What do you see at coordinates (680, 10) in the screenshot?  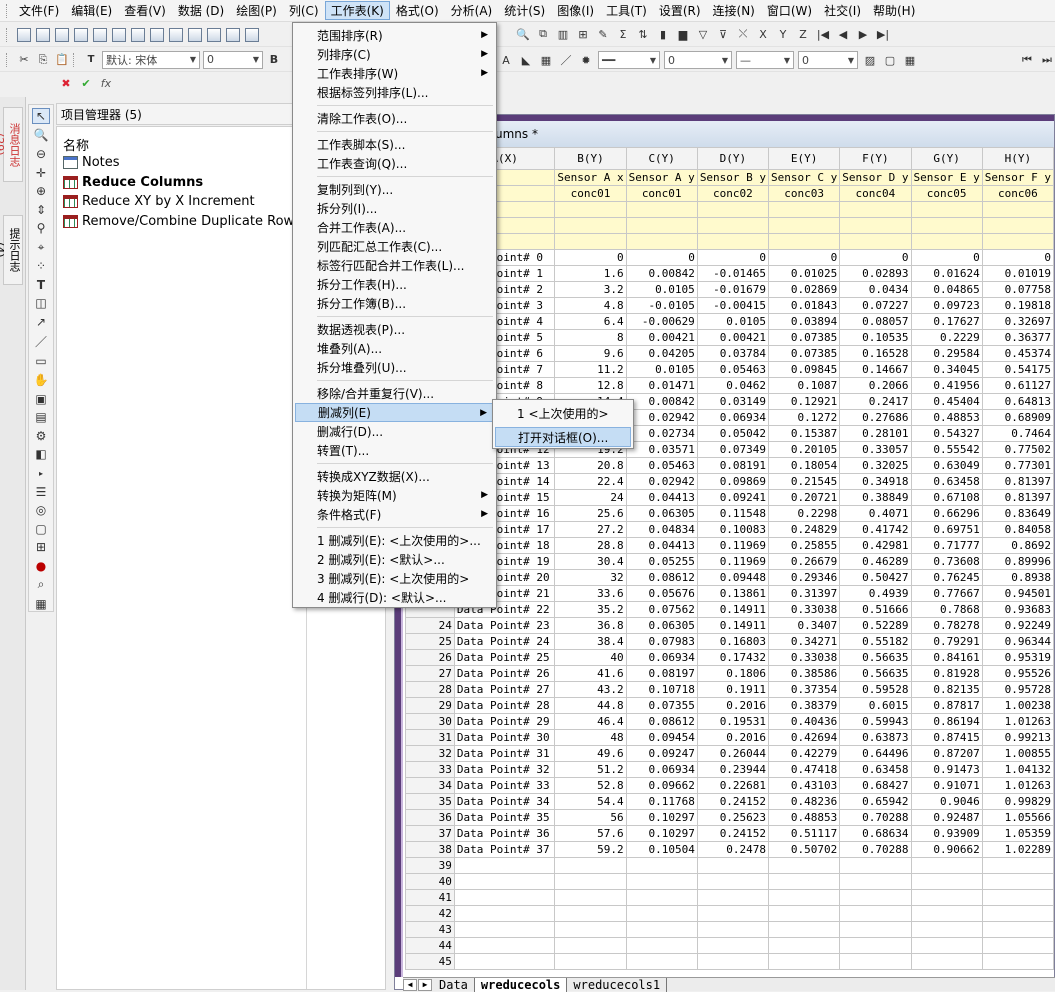 I see `menu-item: 设置(R)` at bounding box center [680, 10].